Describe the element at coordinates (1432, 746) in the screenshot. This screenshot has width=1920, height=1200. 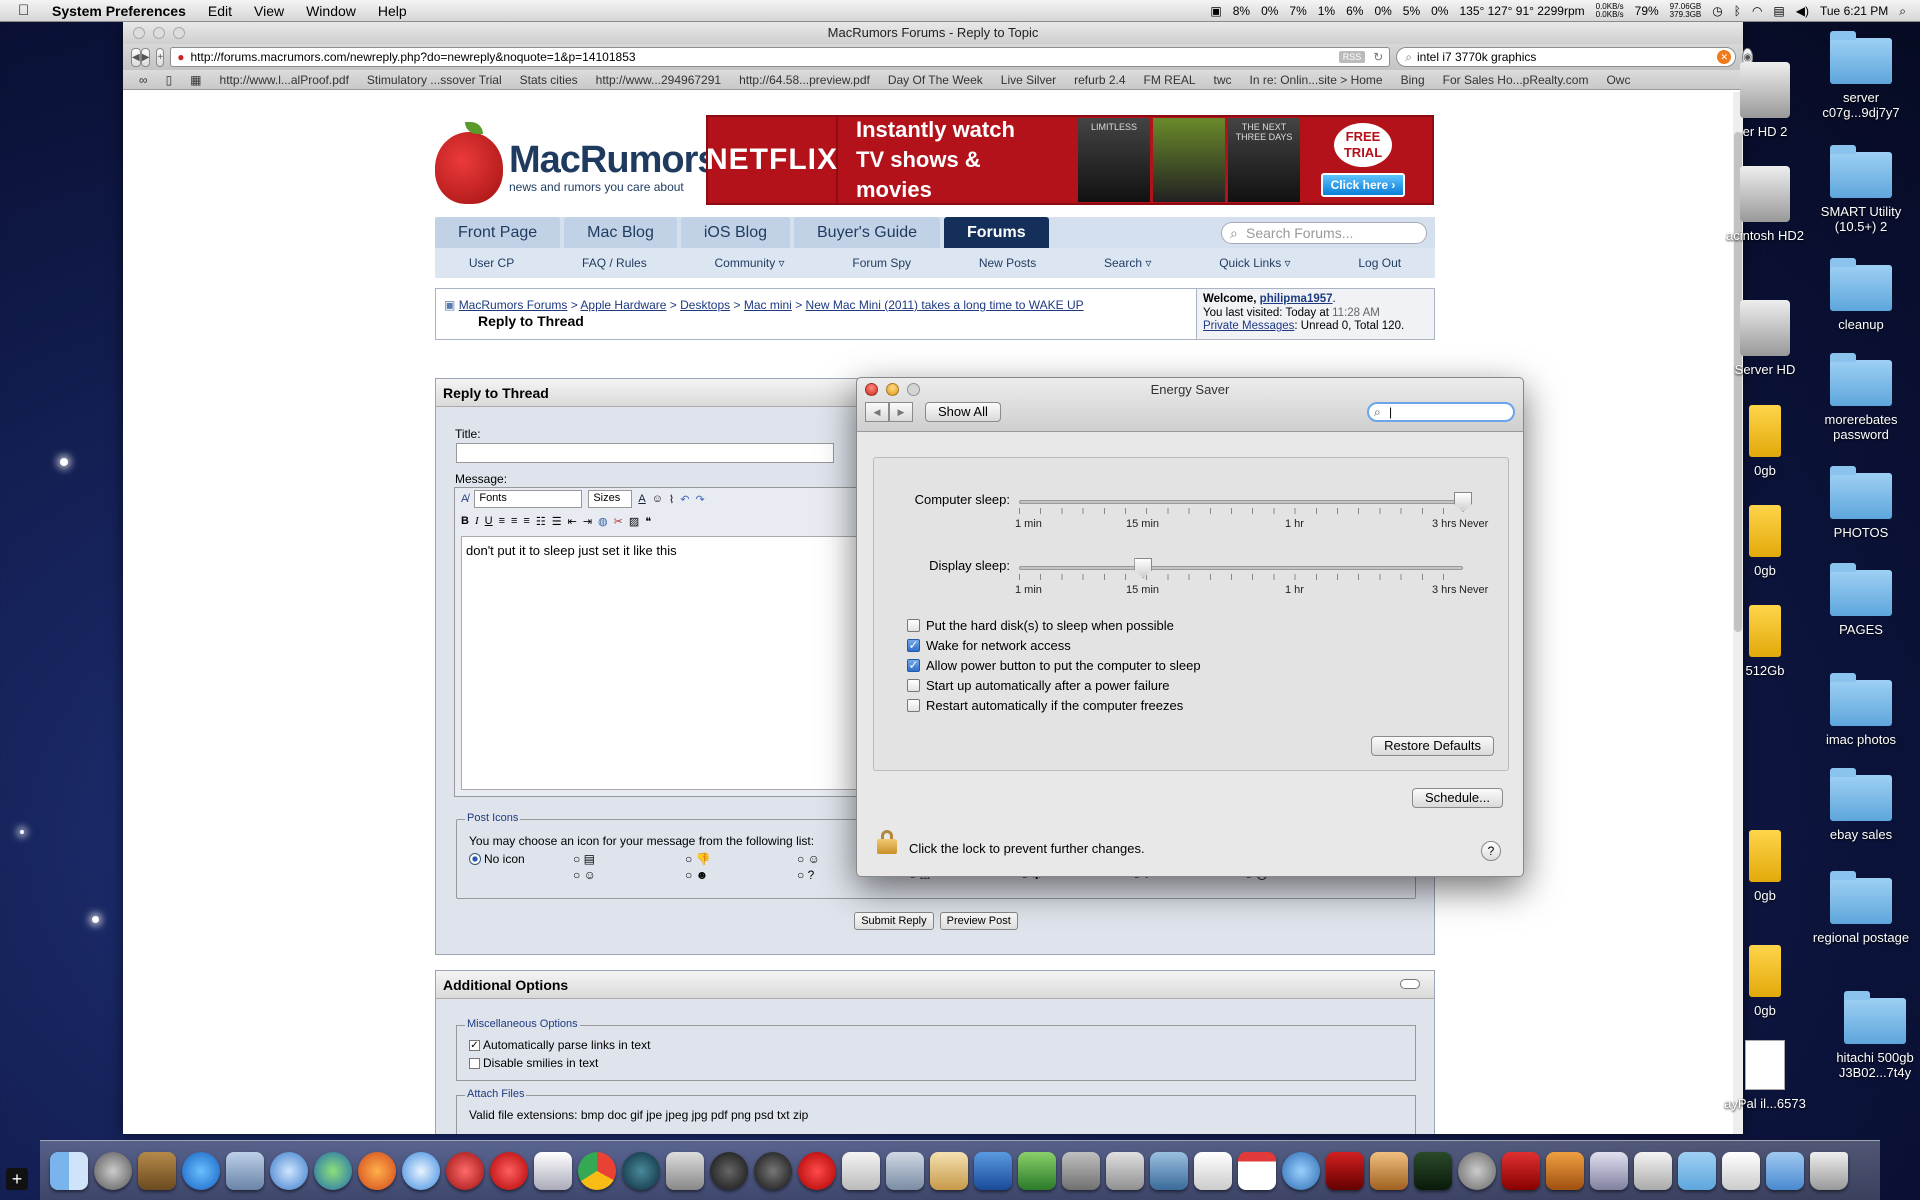
I see `restore-defaults-button: Restore Defaults` at that location.